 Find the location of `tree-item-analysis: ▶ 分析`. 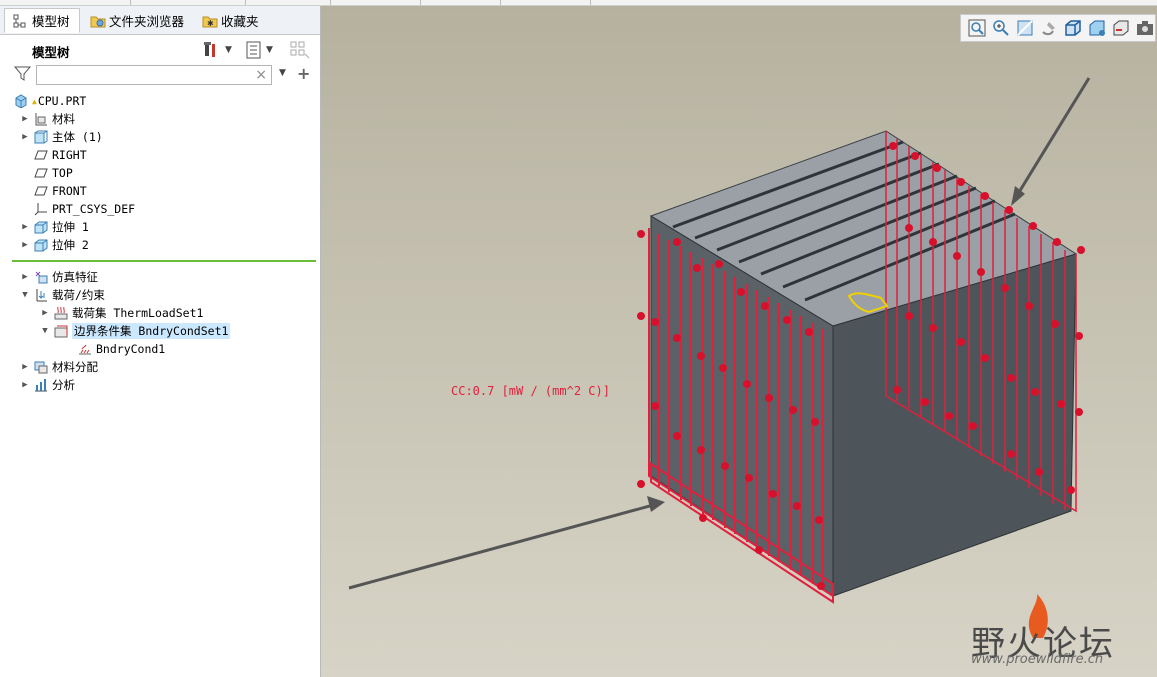

tree-item-analysis: ▶ 分析 is located at coordinates (47, 385).